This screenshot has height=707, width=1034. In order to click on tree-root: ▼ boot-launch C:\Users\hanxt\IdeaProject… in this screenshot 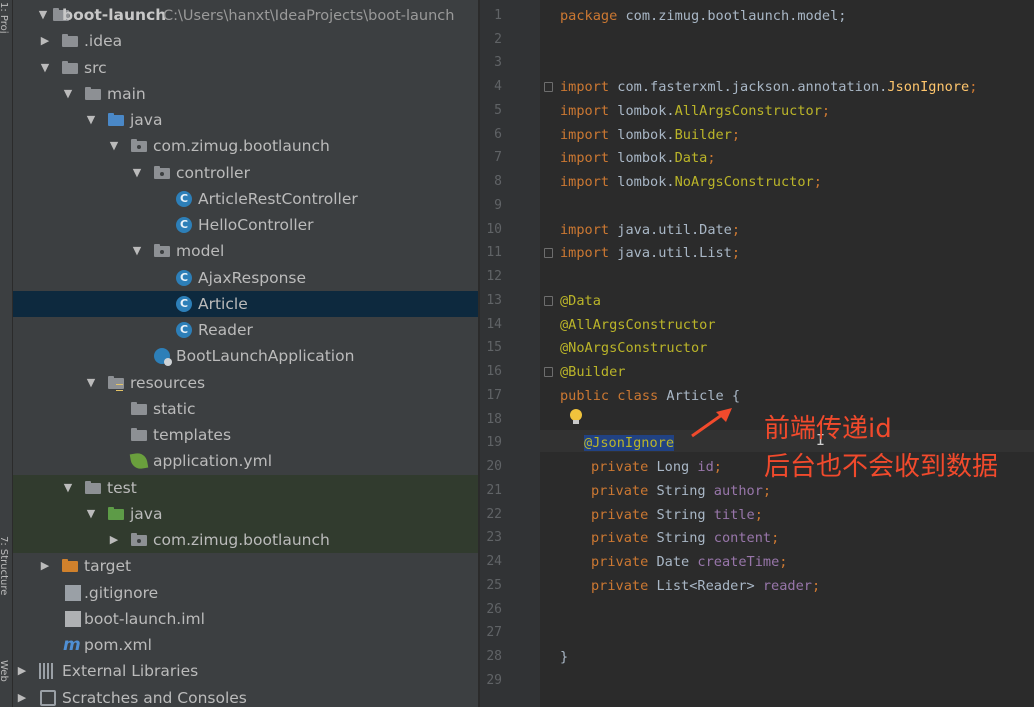, I will do `click(245, 15)`.